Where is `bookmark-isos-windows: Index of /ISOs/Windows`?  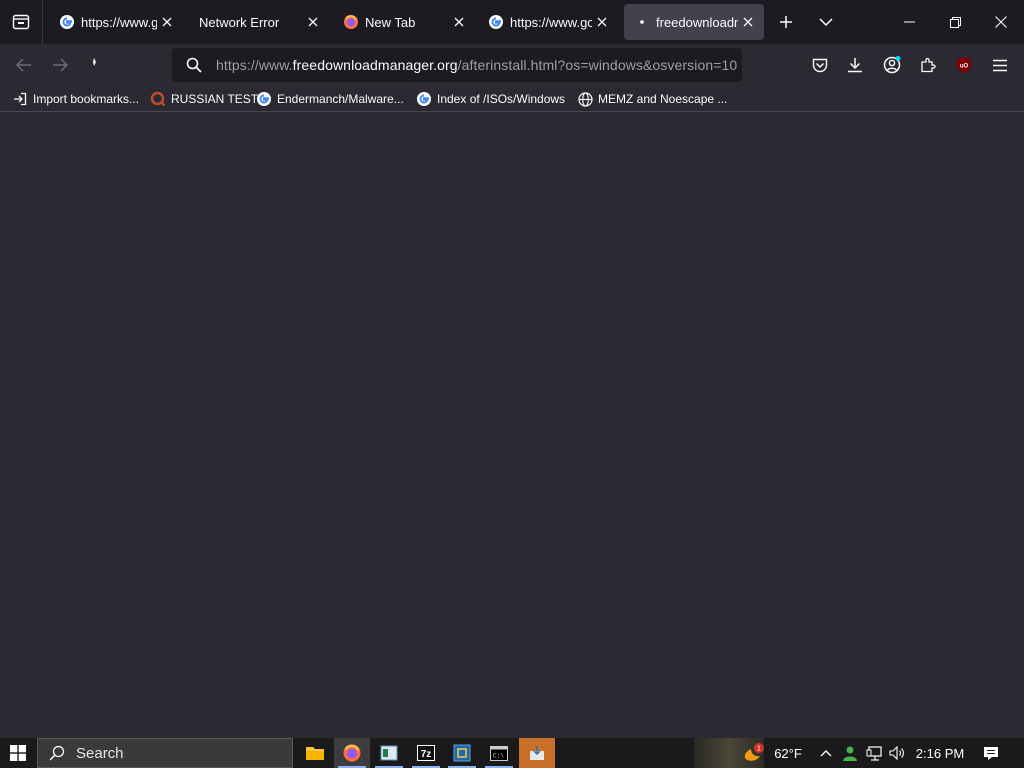 bookmark-isos-windows: Index of /ISOs/Windows is located at coordinates (490, 99).